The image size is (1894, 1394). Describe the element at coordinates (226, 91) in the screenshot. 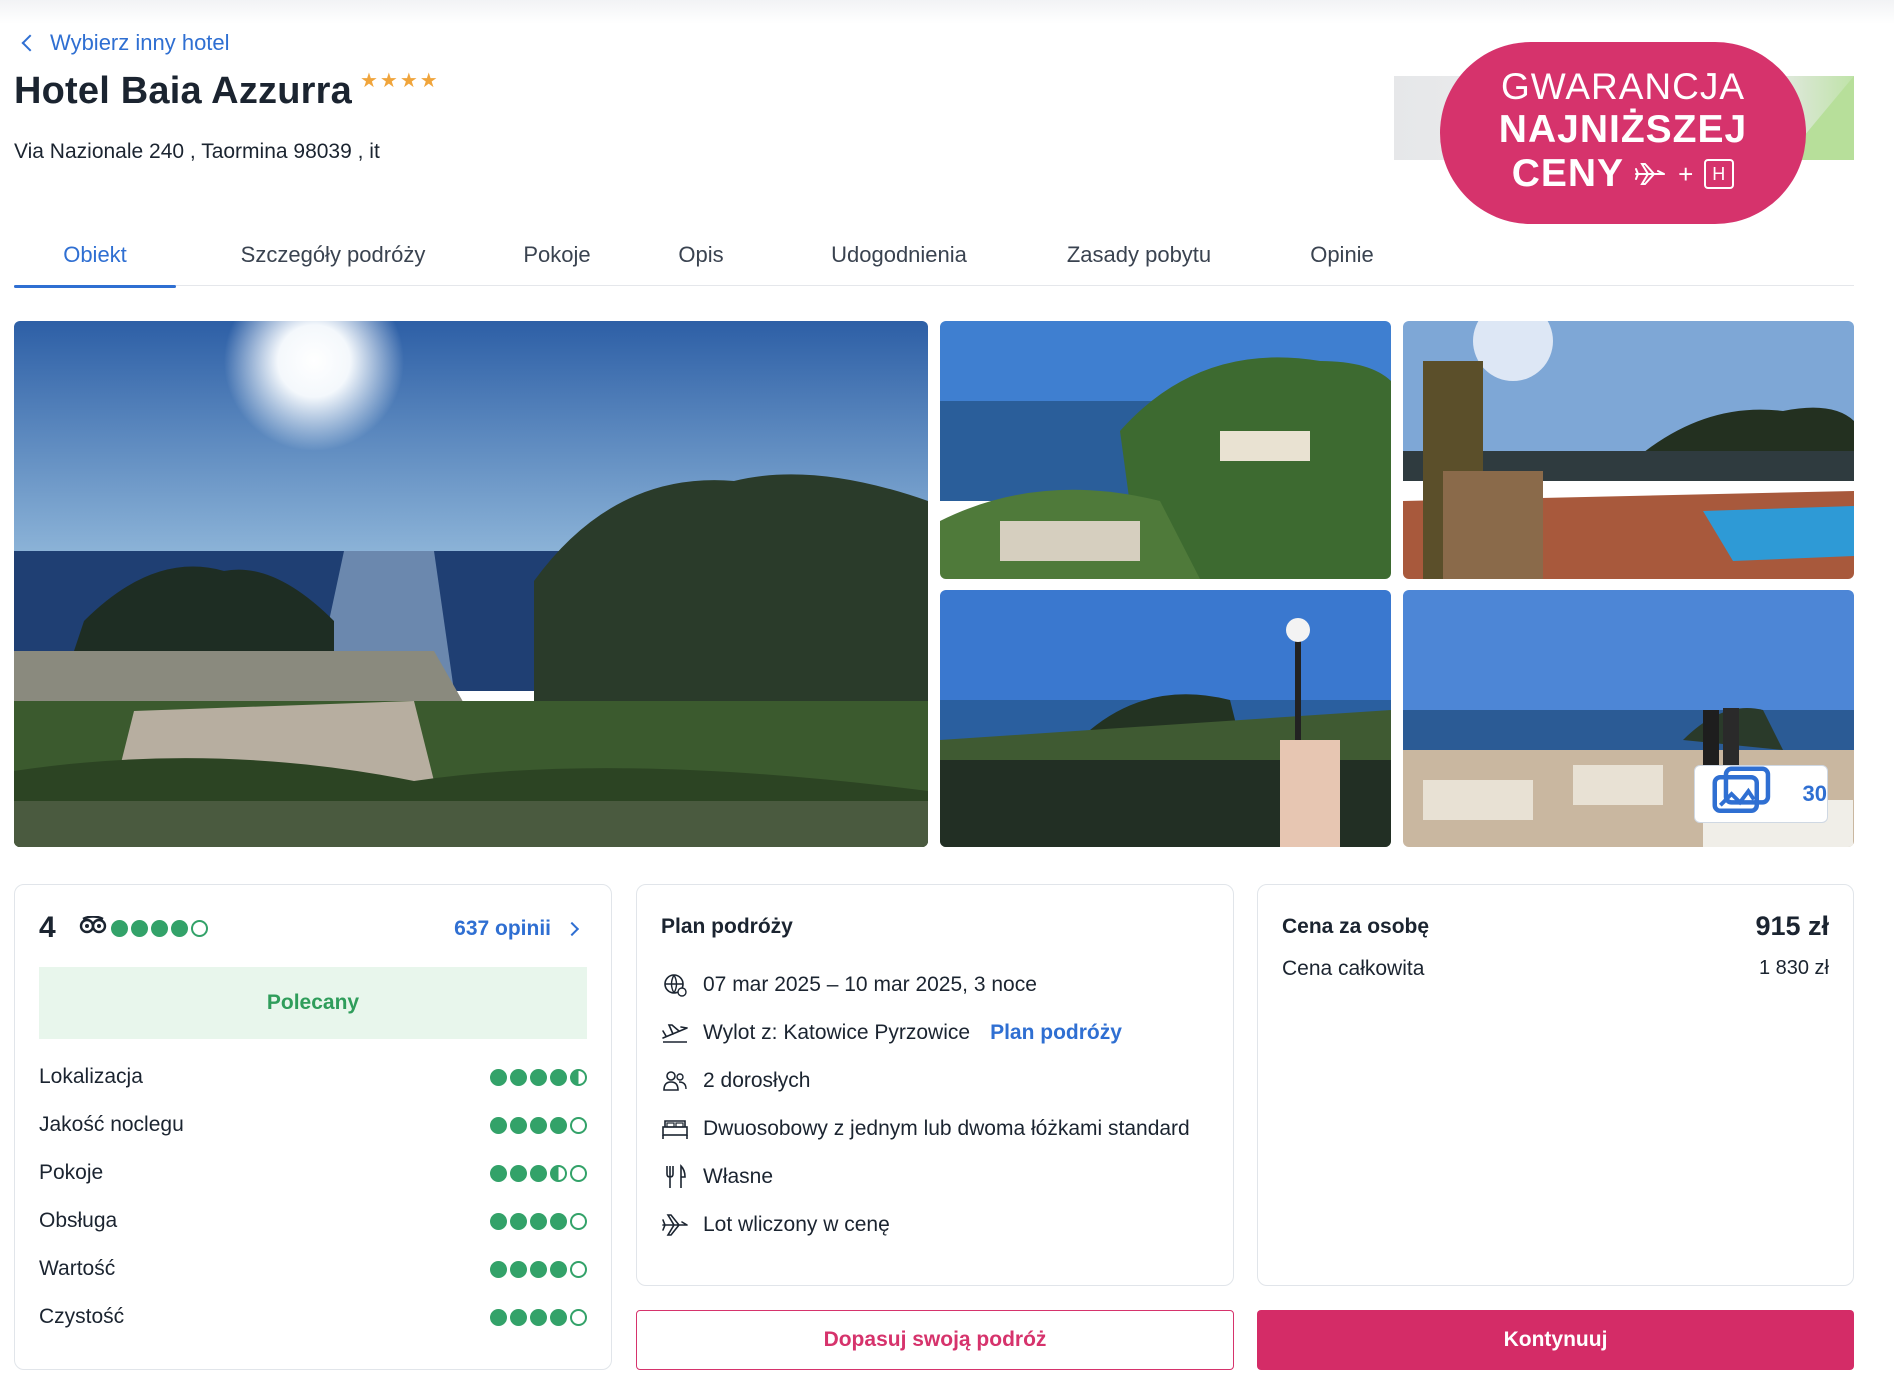

I see `hotel-title-row: Hotel Baia Azzurra ★ ★ ★ ★` at that location.